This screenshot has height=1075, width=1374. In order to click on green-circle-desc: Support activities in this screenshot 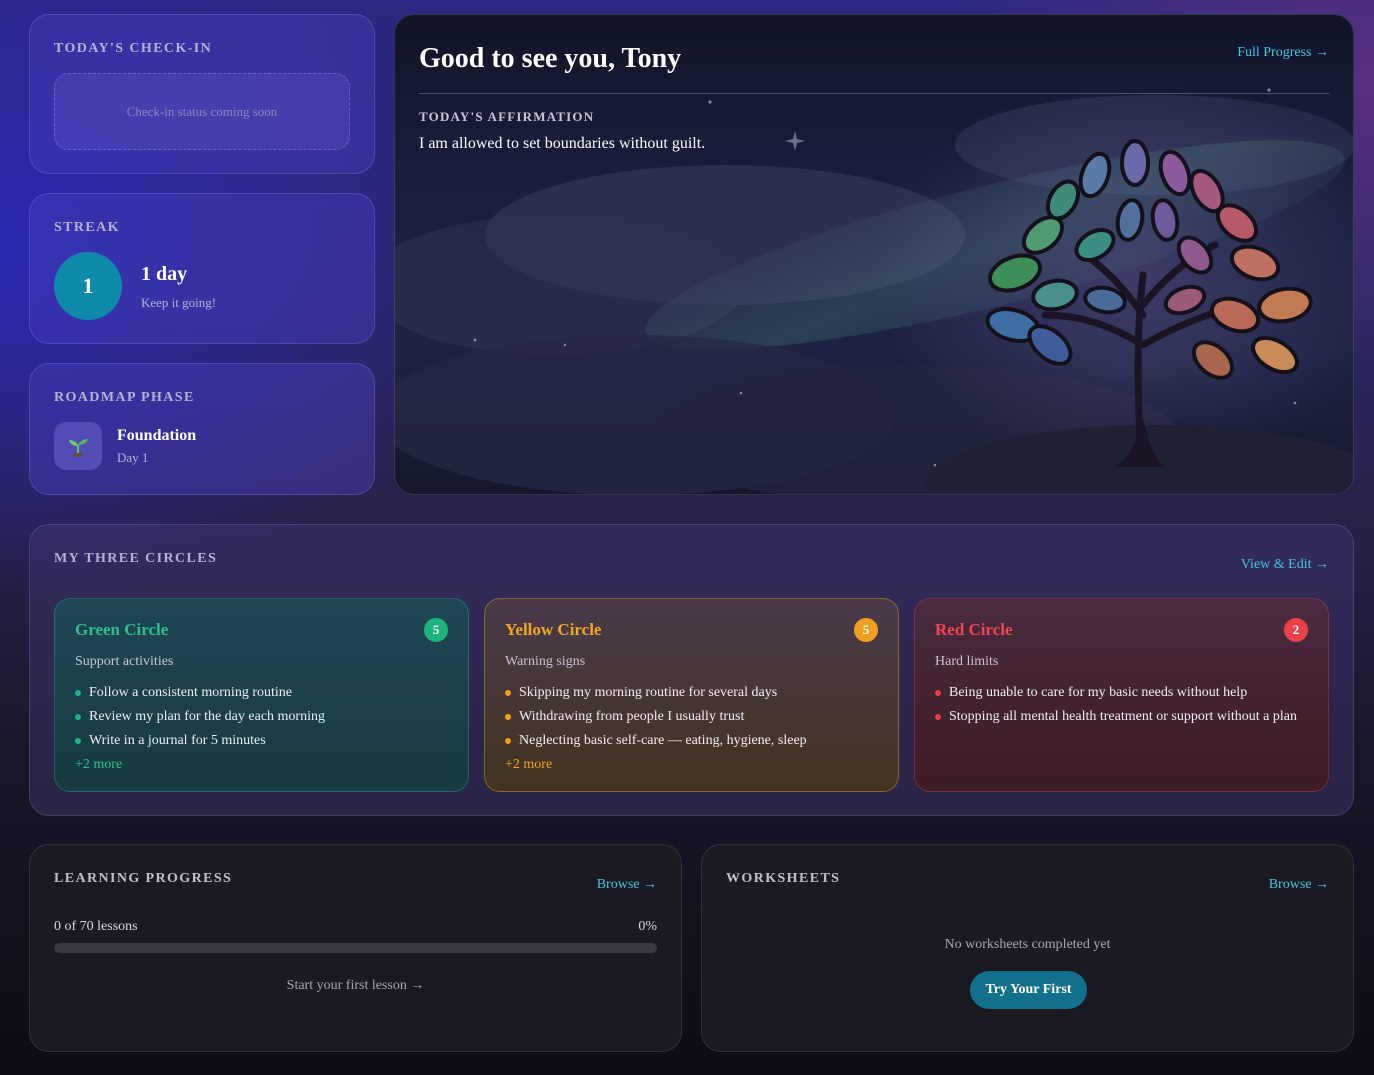, I will do `click(124, 661)`.